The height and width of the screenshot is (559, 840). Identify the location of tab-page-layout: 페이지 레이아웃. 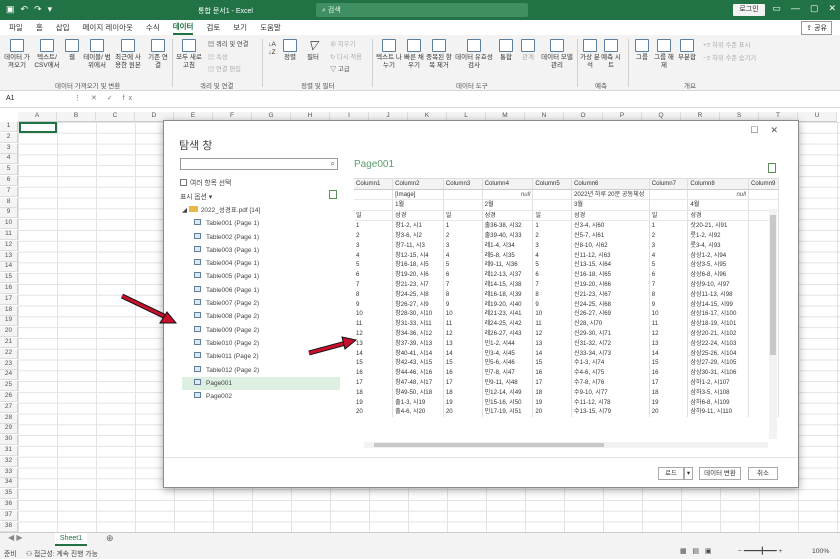
(108, 27).